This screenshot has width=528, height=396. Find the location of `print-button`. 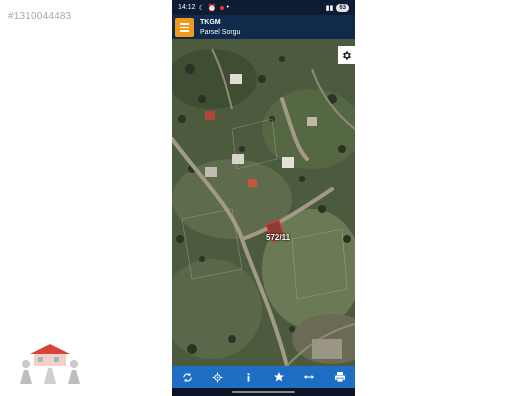

print-button is located at coordinates (340, 377).